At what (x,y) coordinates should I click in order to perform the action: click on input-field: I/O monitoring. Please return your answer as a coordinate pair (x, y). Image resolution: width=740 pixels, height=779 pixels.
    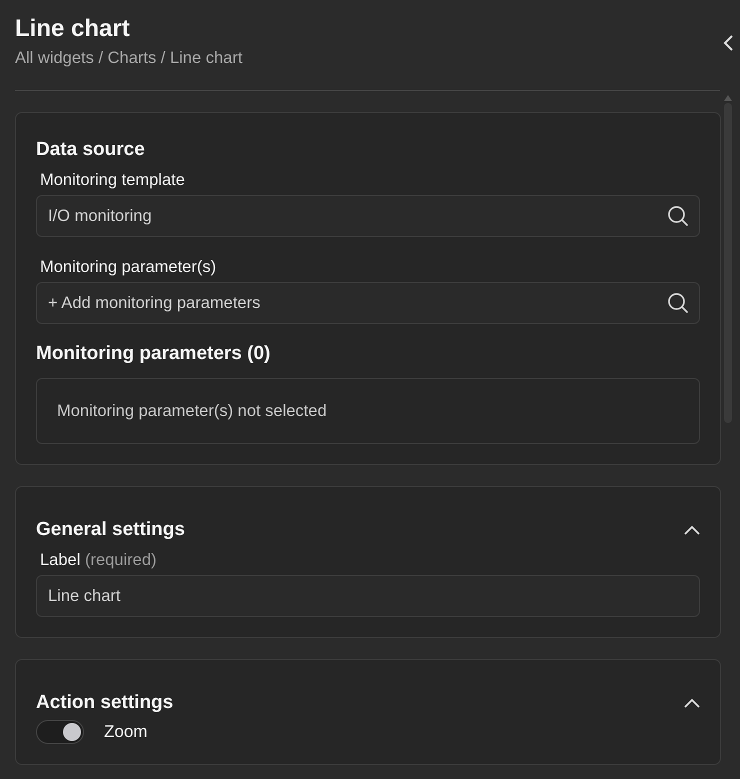
    Looking at the image, I should click on (368, 216).